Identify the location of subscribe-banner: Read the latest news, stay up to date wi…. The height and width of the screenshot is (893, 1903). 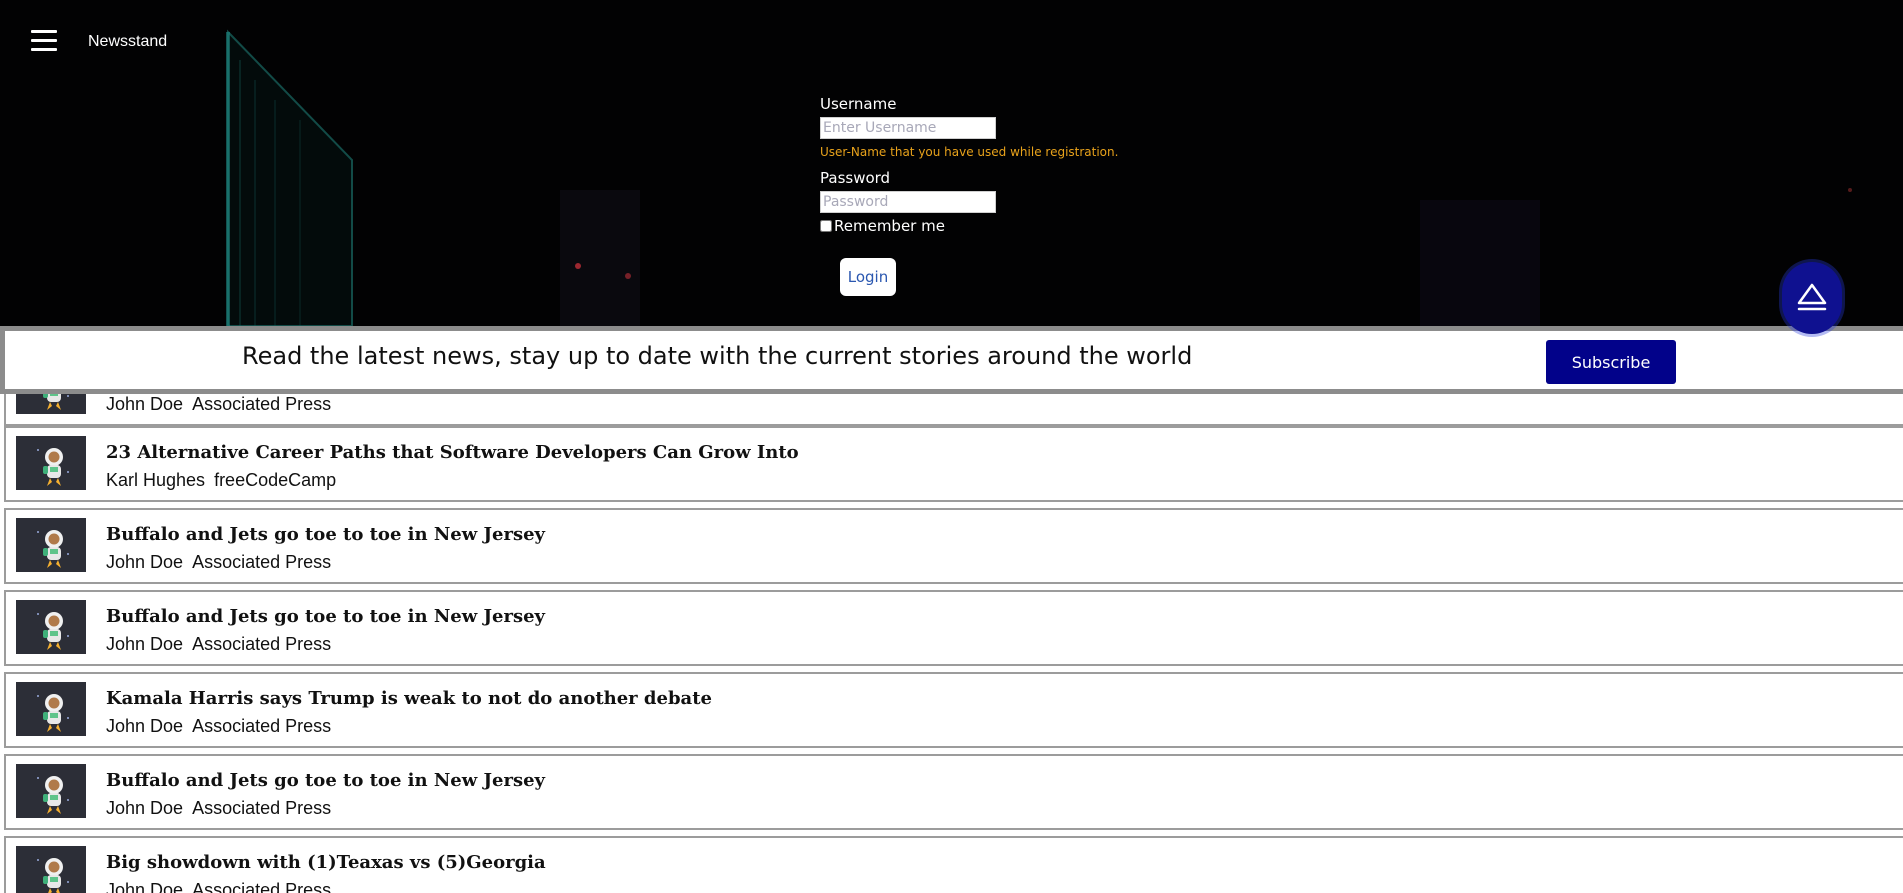
(951, 360).